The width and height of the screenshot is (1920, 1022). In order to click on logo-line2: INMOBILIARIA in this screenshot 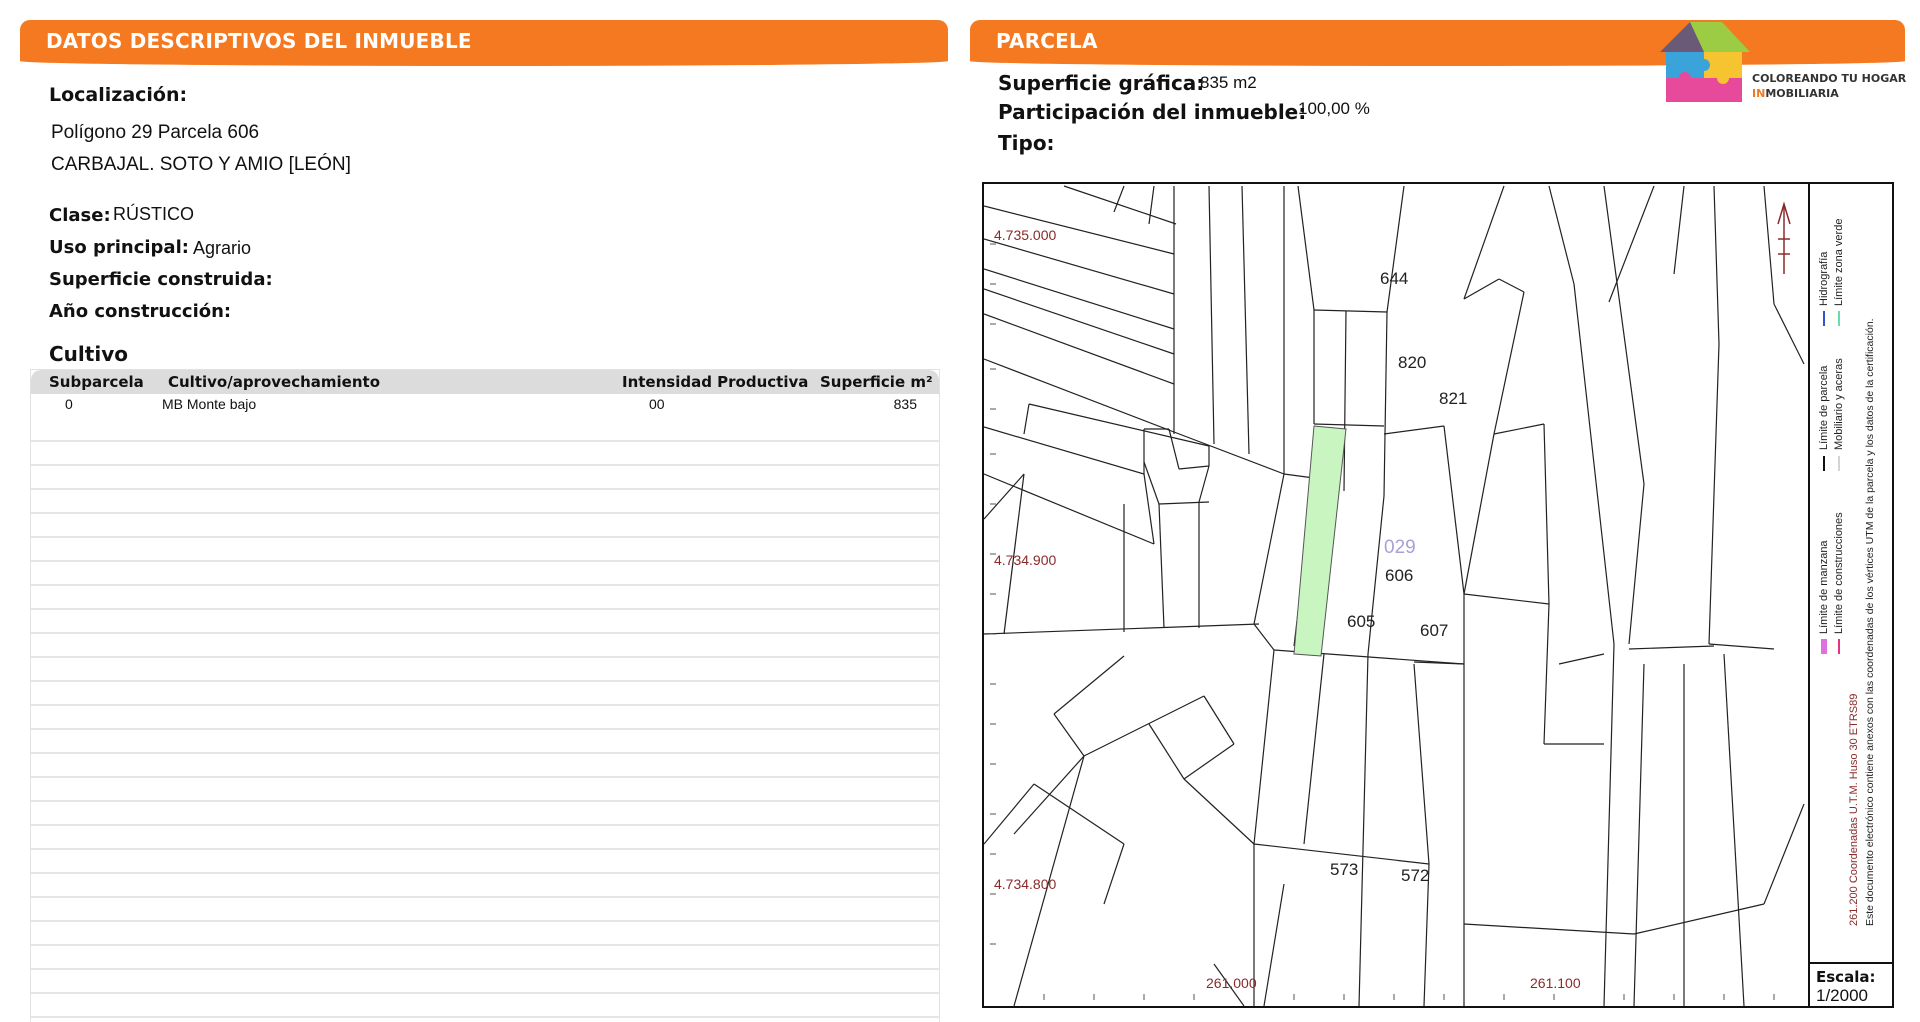, I will do `click(1795, 93)`.